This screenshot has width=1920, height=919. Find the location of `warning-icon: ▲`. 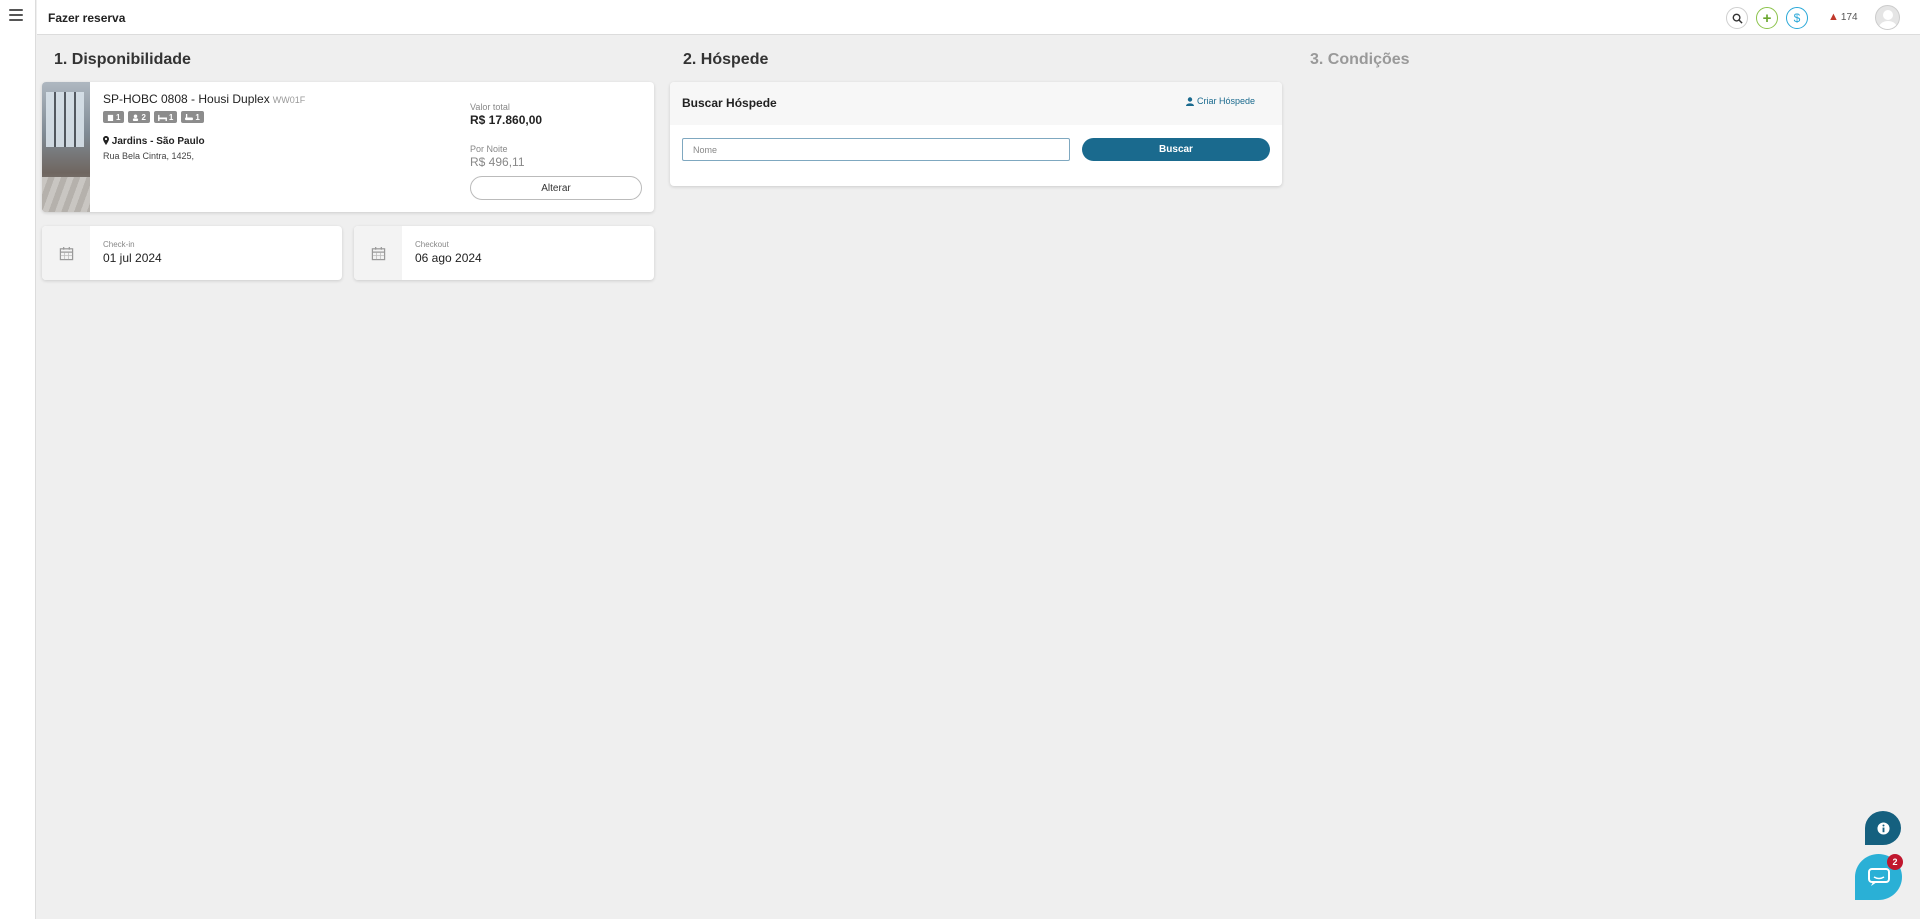

warning-icon: ▲ is located at coordinates (1833, 17).